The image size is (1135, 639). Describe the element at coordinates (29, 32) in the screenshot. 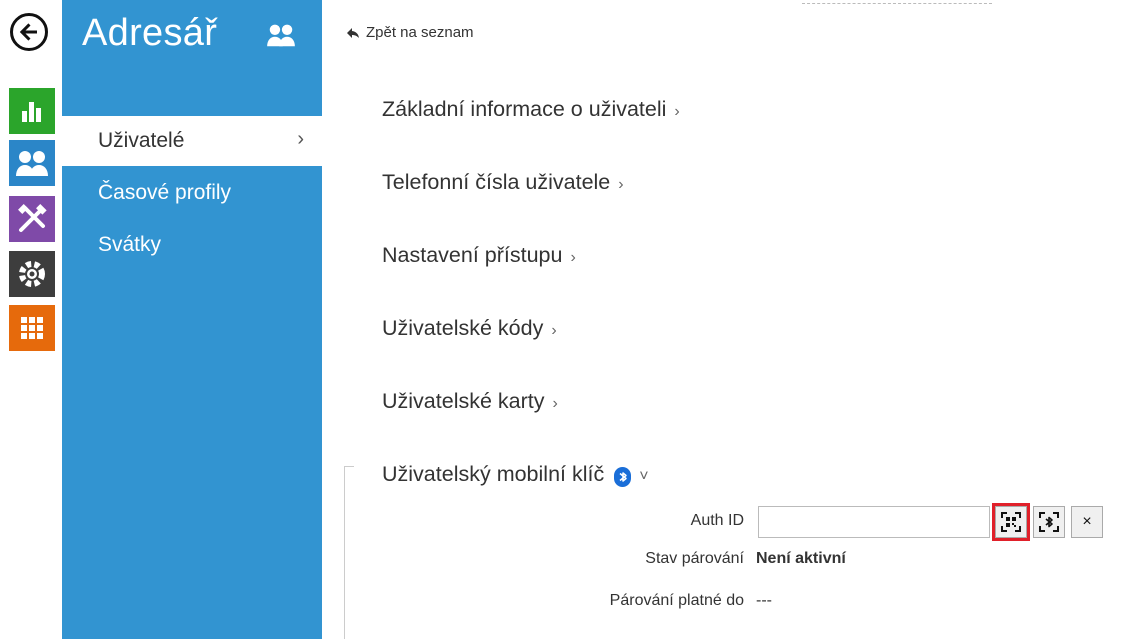

I see `back-arrow-icon` at that location.